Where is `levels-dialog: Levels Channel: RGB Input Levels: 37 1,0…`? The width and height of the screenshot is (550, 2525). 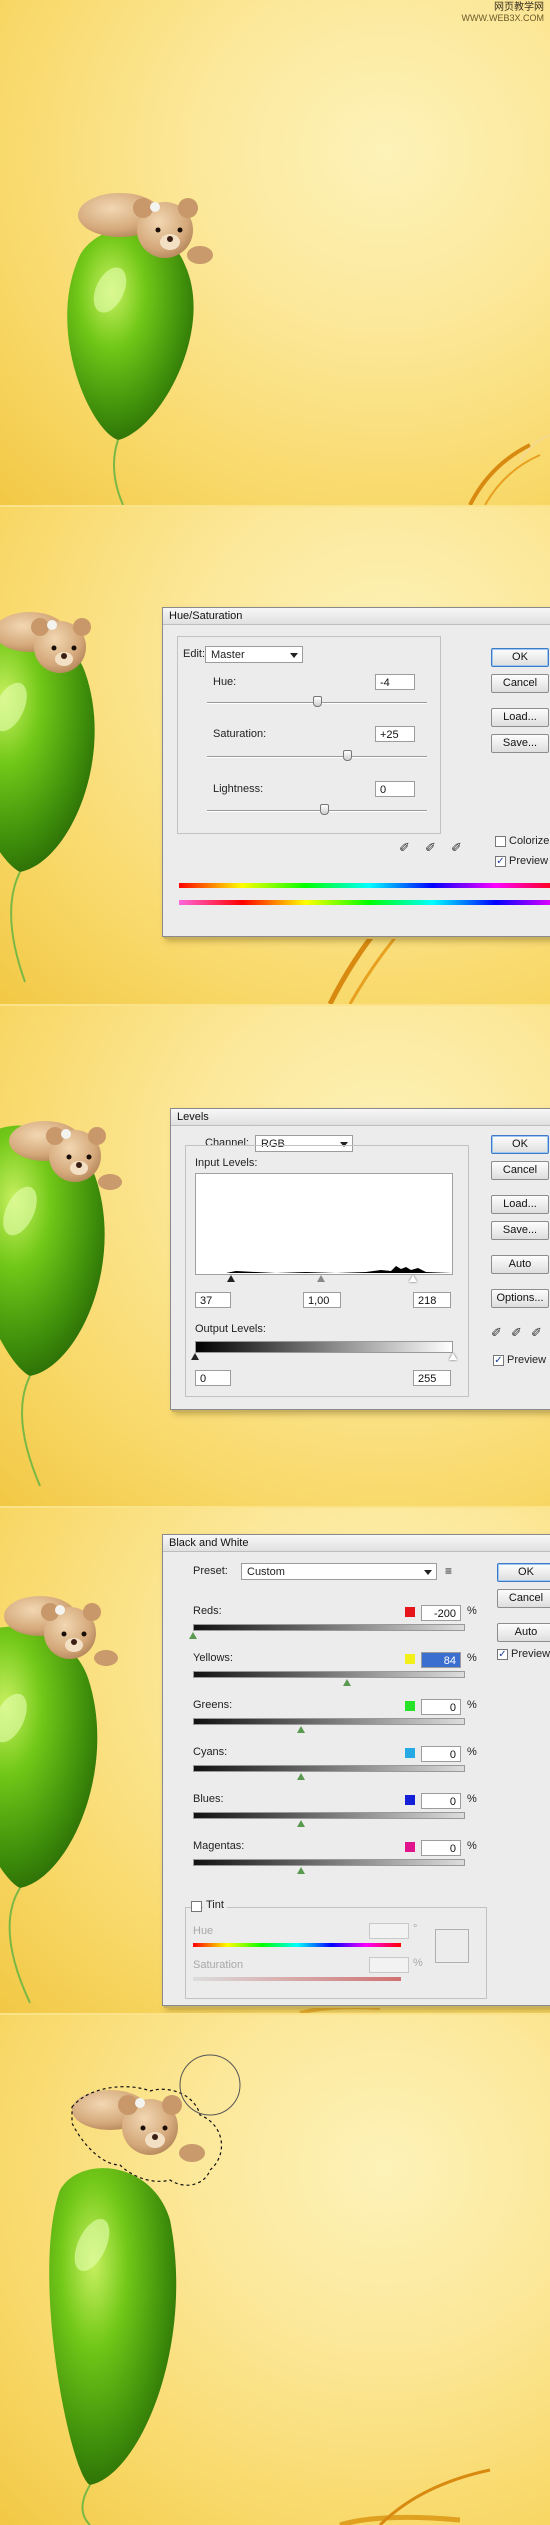 levels-dialog: Levels Channel: RGB Input Levels: 37 1,0… is located at coordinates (360, 1259).